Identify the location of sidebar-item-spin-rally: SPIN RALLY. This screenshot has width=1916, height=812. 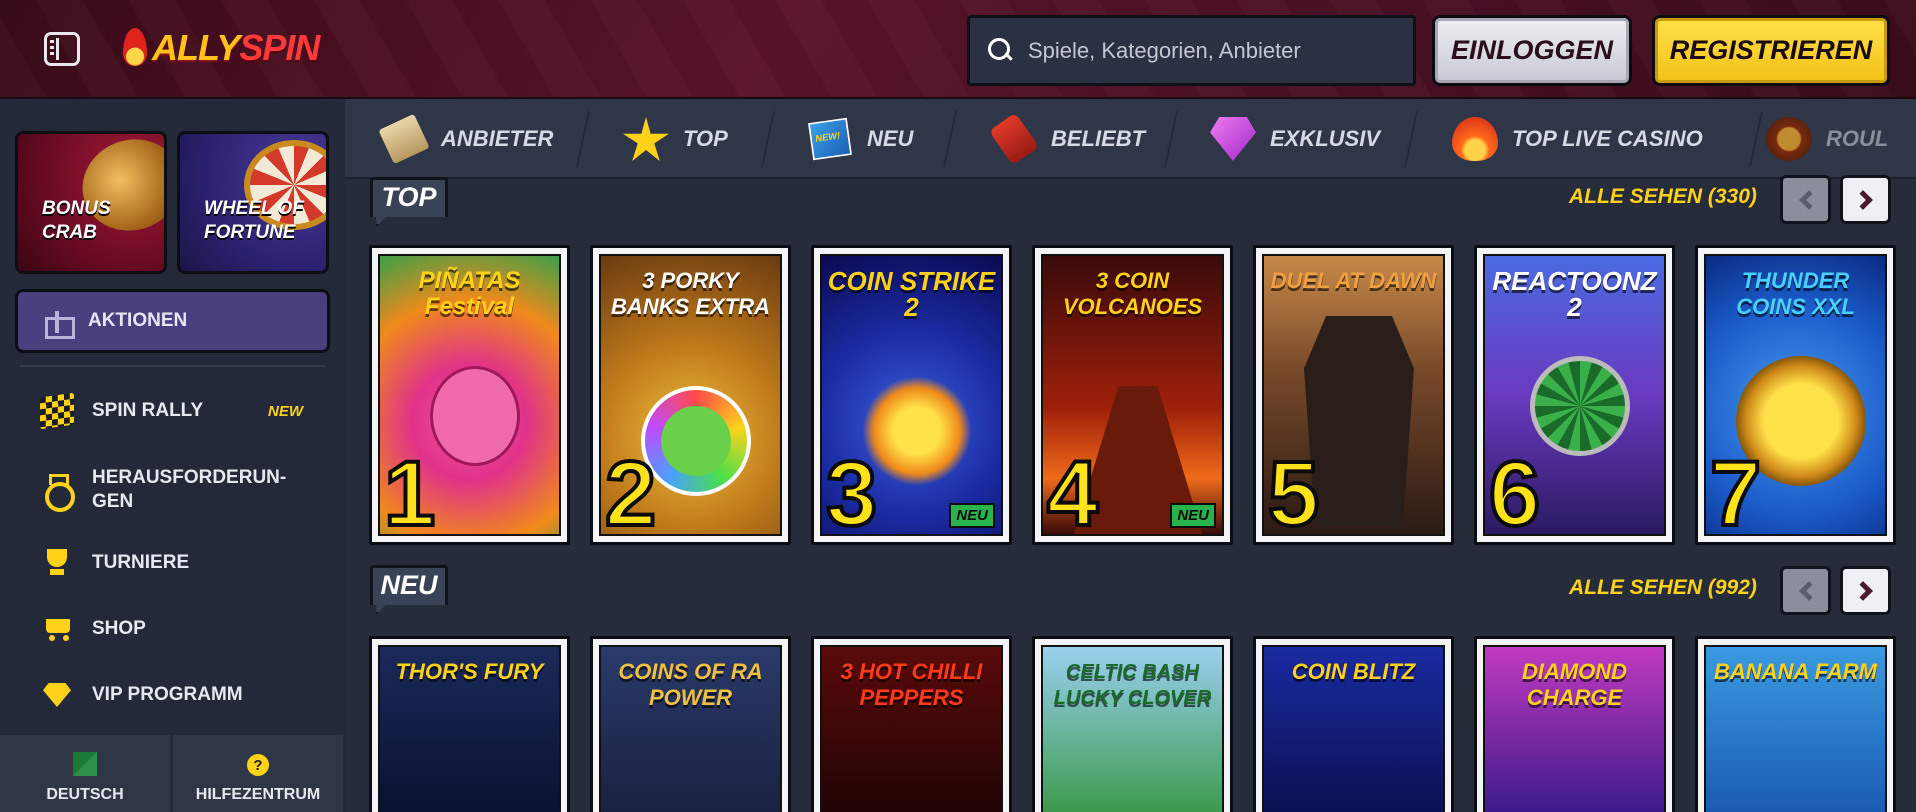
(121, 411).